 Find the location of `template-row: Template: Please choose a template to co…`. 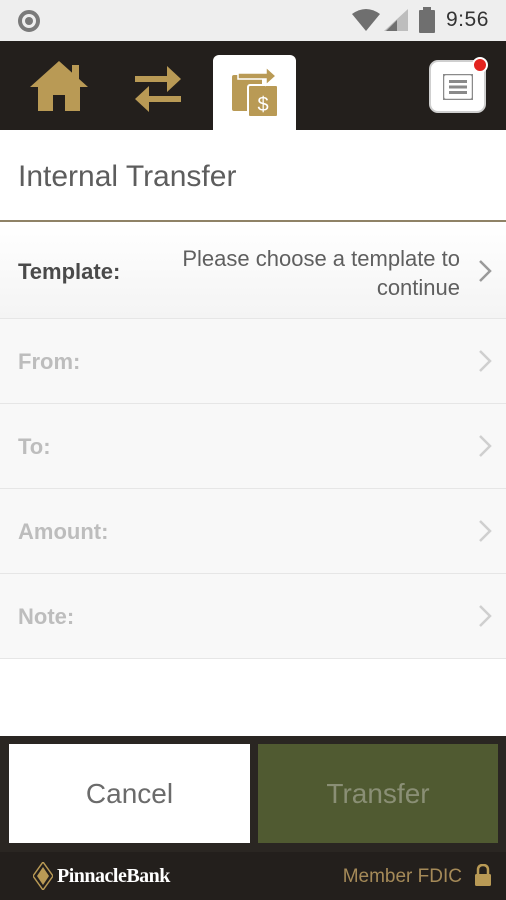

template-row: Template: Please choose a template to co… is located at coordinates (253, 270).